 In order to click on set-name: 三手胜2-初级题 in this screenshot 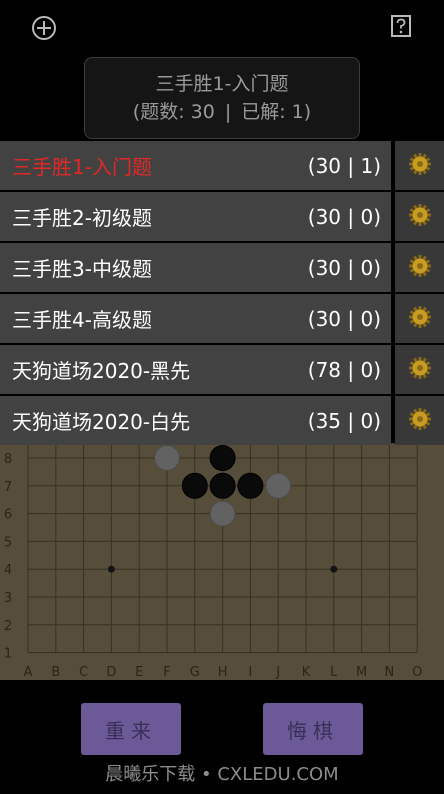, I will do `click(82, 218)`.